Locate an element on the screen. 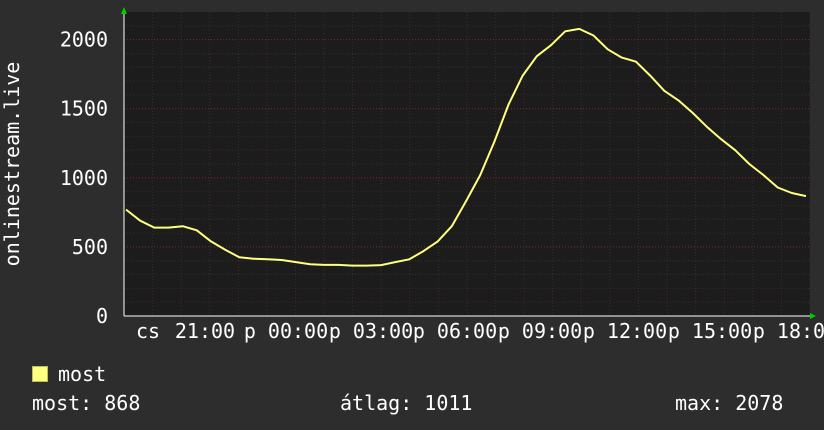 The image size is (824, 430). x-tick-label: cs is located at coordinates (148, 331).